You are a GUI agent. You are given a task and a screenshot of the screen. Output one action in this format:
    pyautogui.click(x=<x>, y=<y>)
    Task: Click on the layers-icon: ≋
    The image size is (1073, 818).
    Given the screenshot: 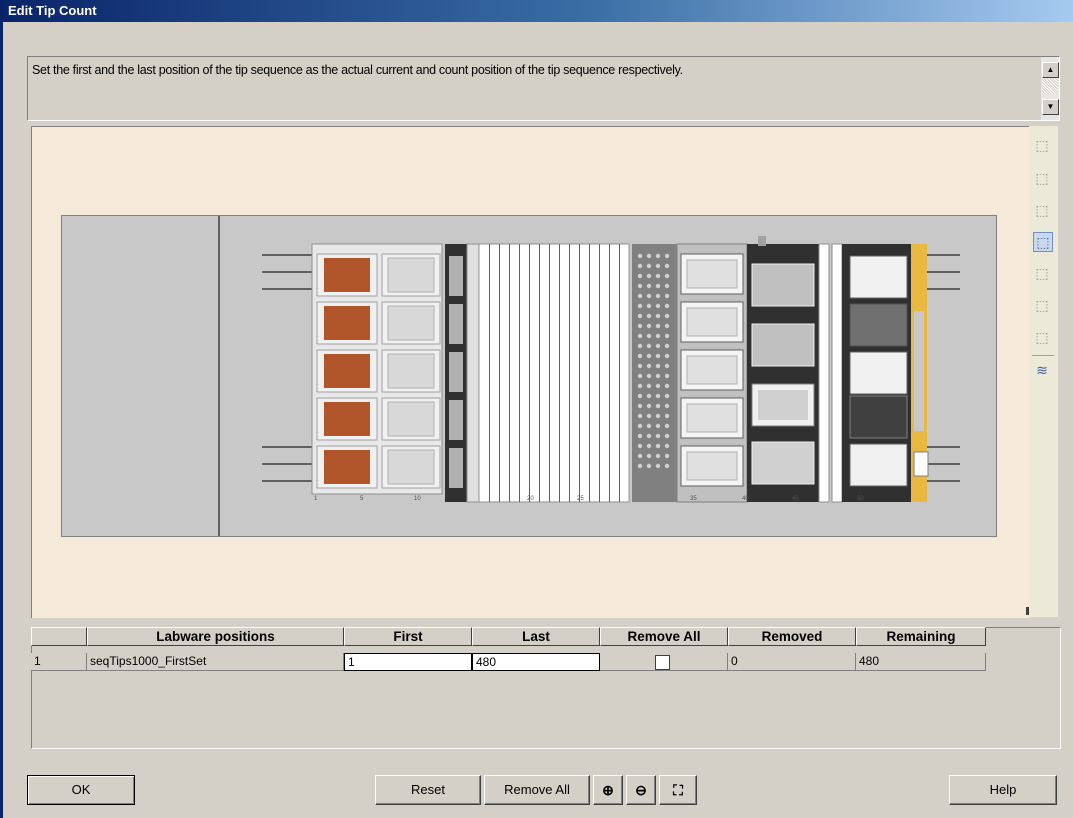 What is the action you would take?
    pyautogui.click(x=1042, y=370)
    